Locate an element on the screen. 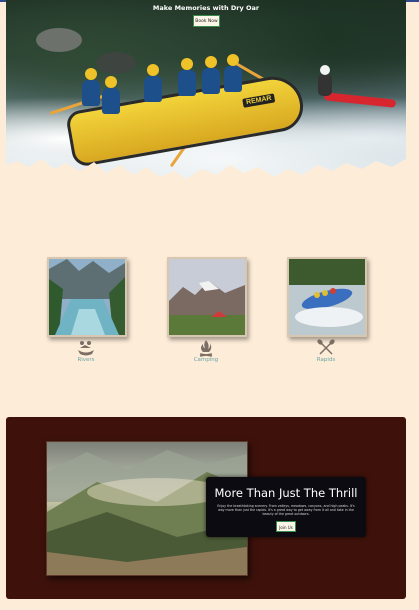 The image size is (419, 610). activity-card-camping is located at coordinates (207, 297).